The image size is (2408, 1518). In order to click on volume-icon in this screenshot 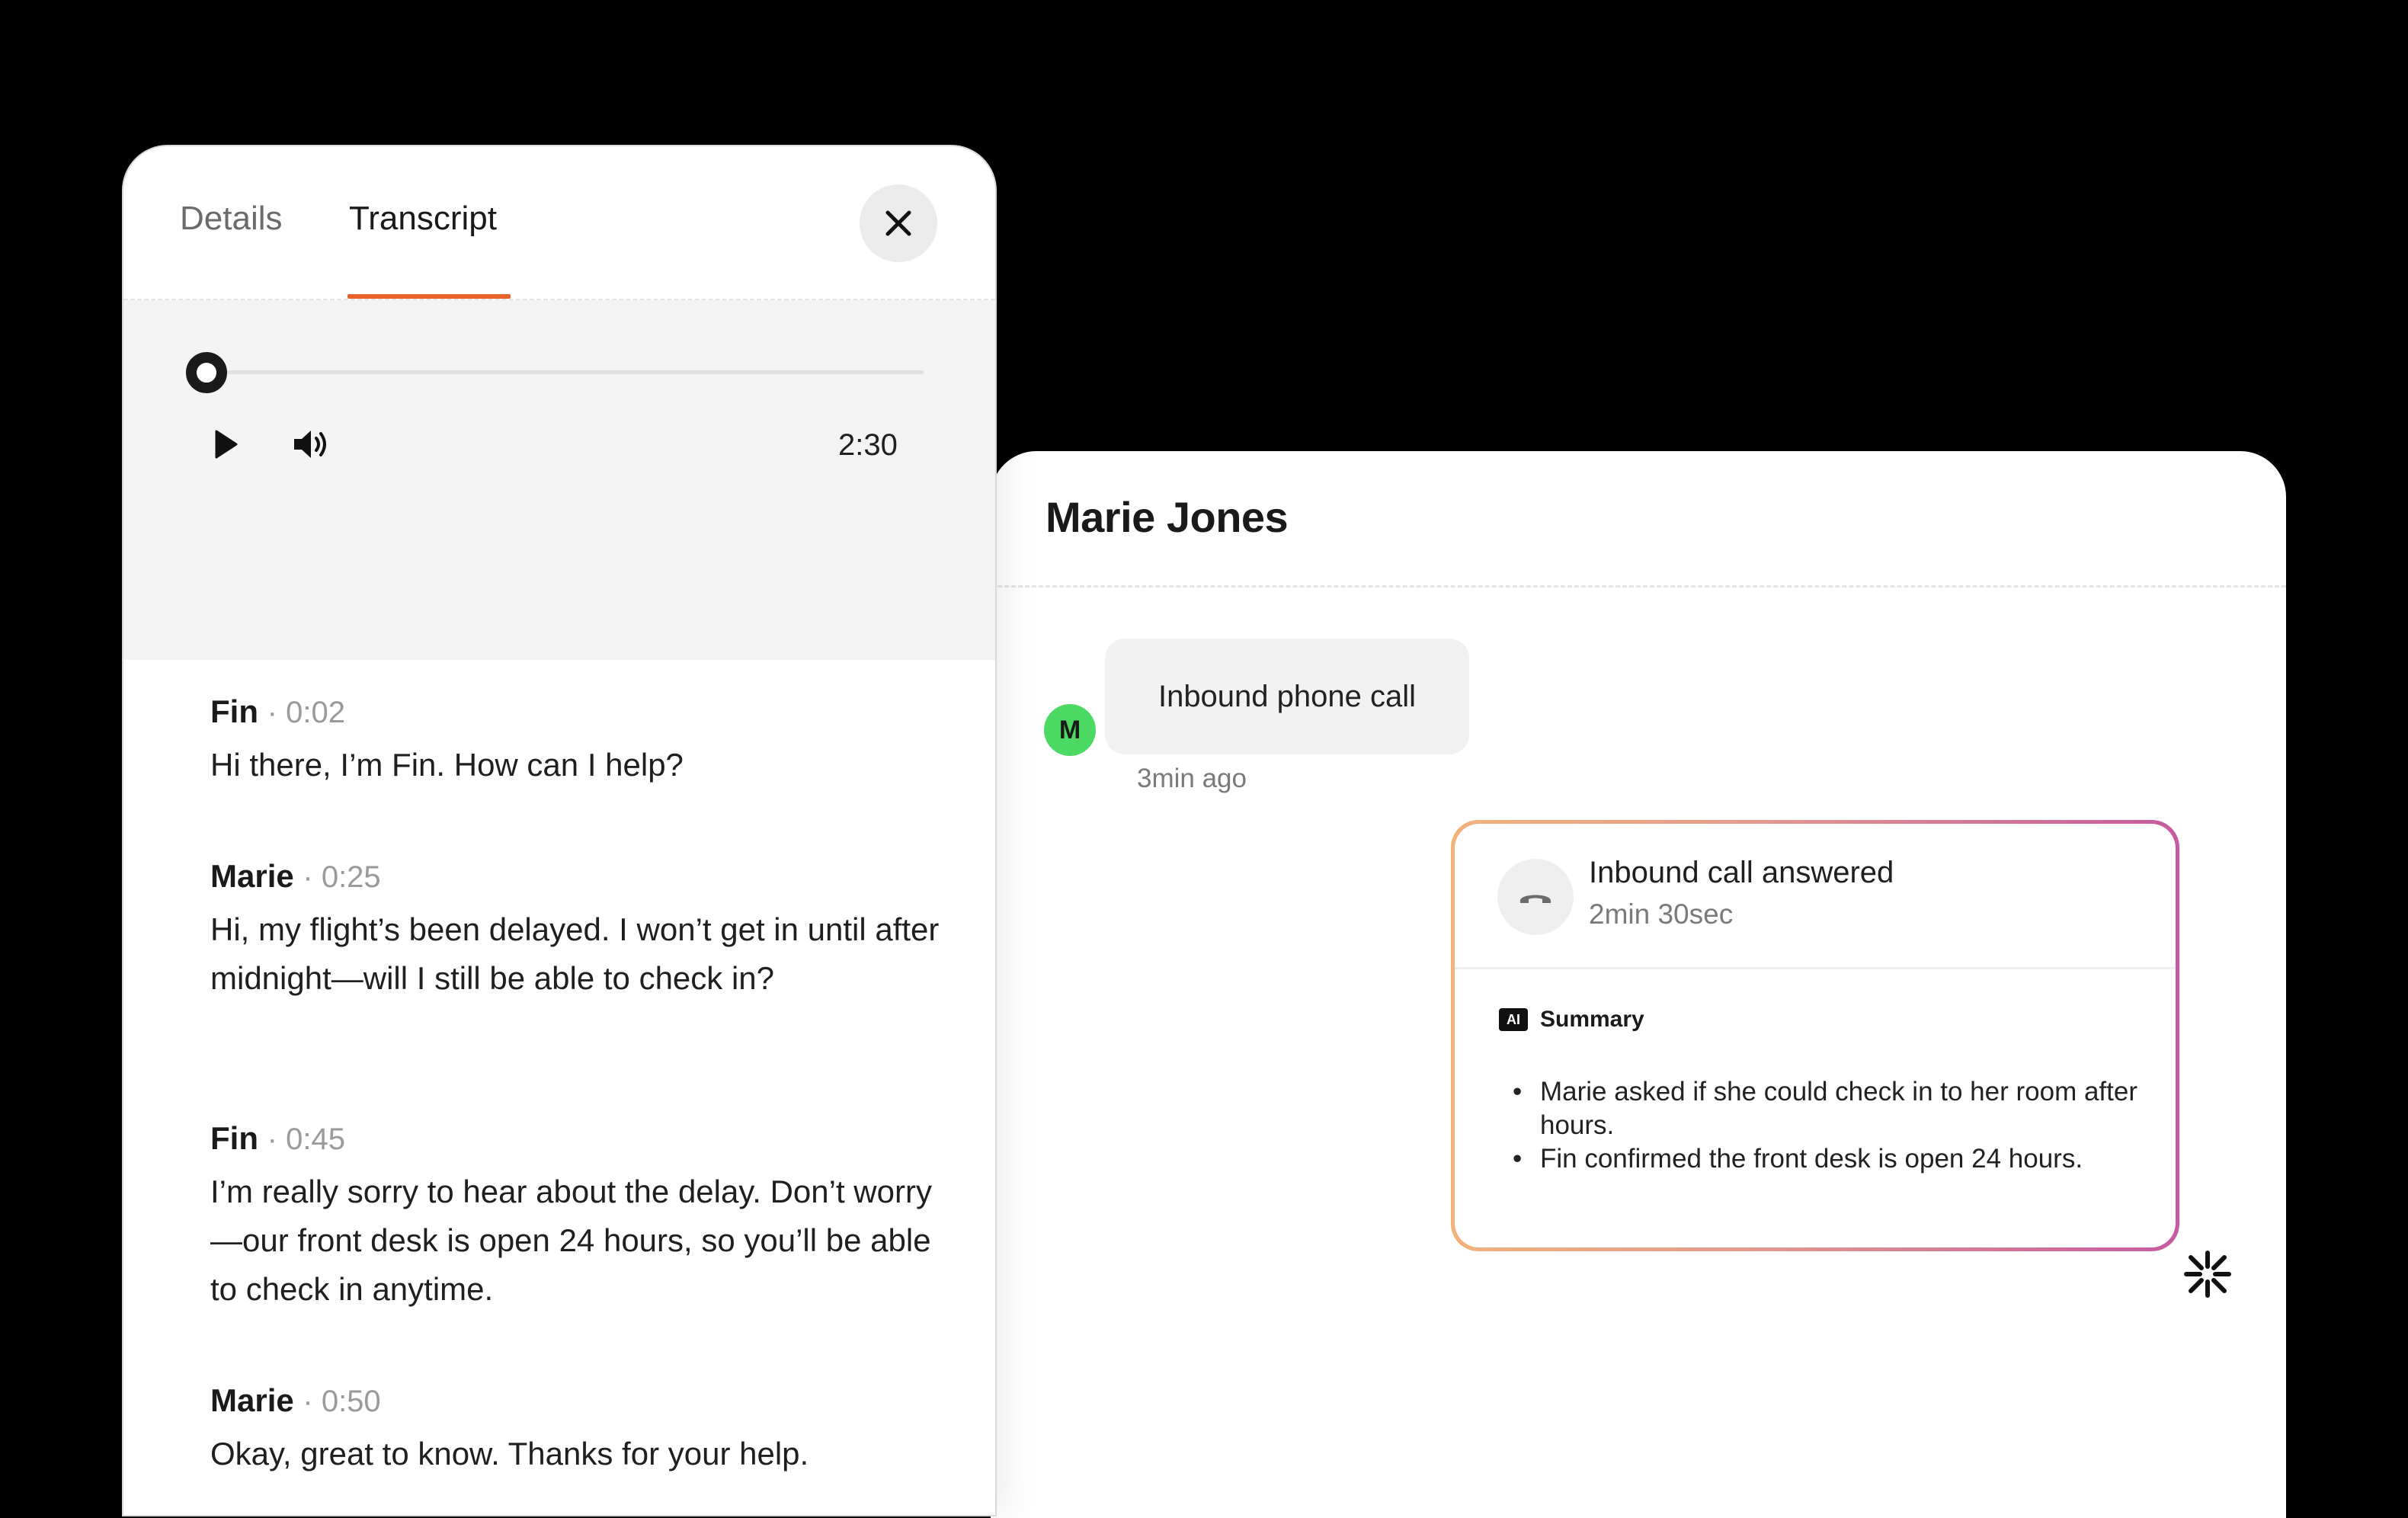, I will do `click(310, 444)`.